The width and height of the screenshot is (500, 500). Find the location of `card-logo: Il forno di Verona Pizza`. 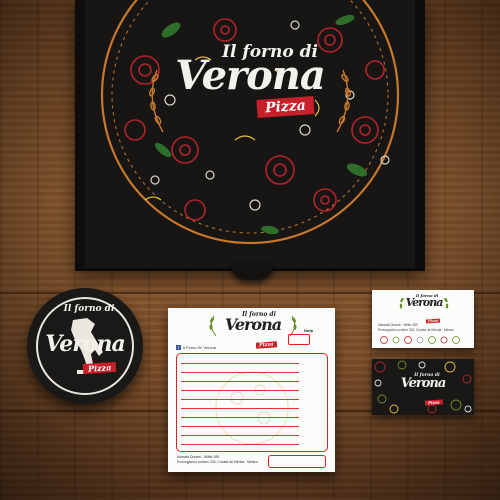

card-logo: Il forno di Verona Pizza is located at coordinates (424, 310).